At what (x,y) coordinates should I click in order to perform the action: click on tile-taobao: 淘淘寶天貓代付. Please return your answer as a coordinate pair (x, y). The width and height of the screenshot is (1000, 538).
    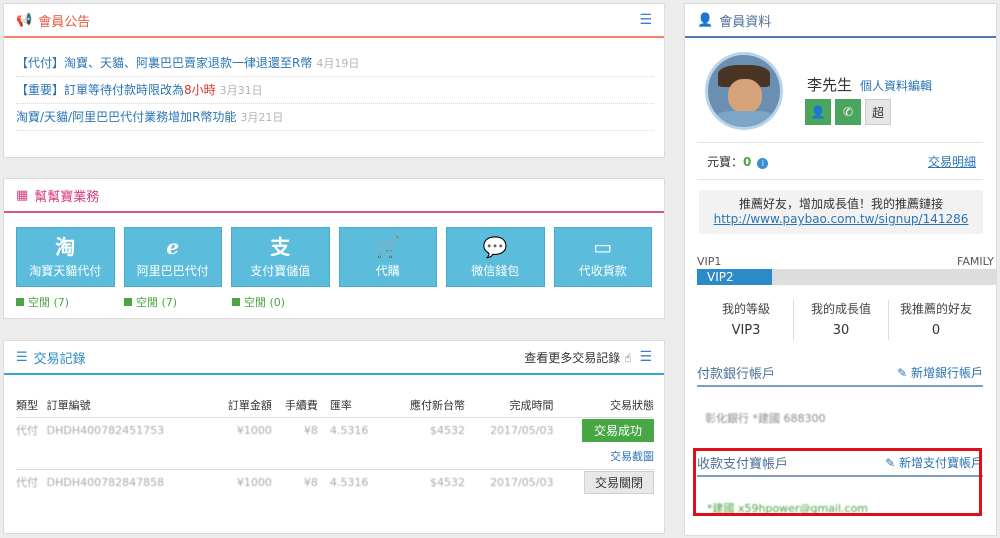
    Looking at the image, I should click on (65, 257).